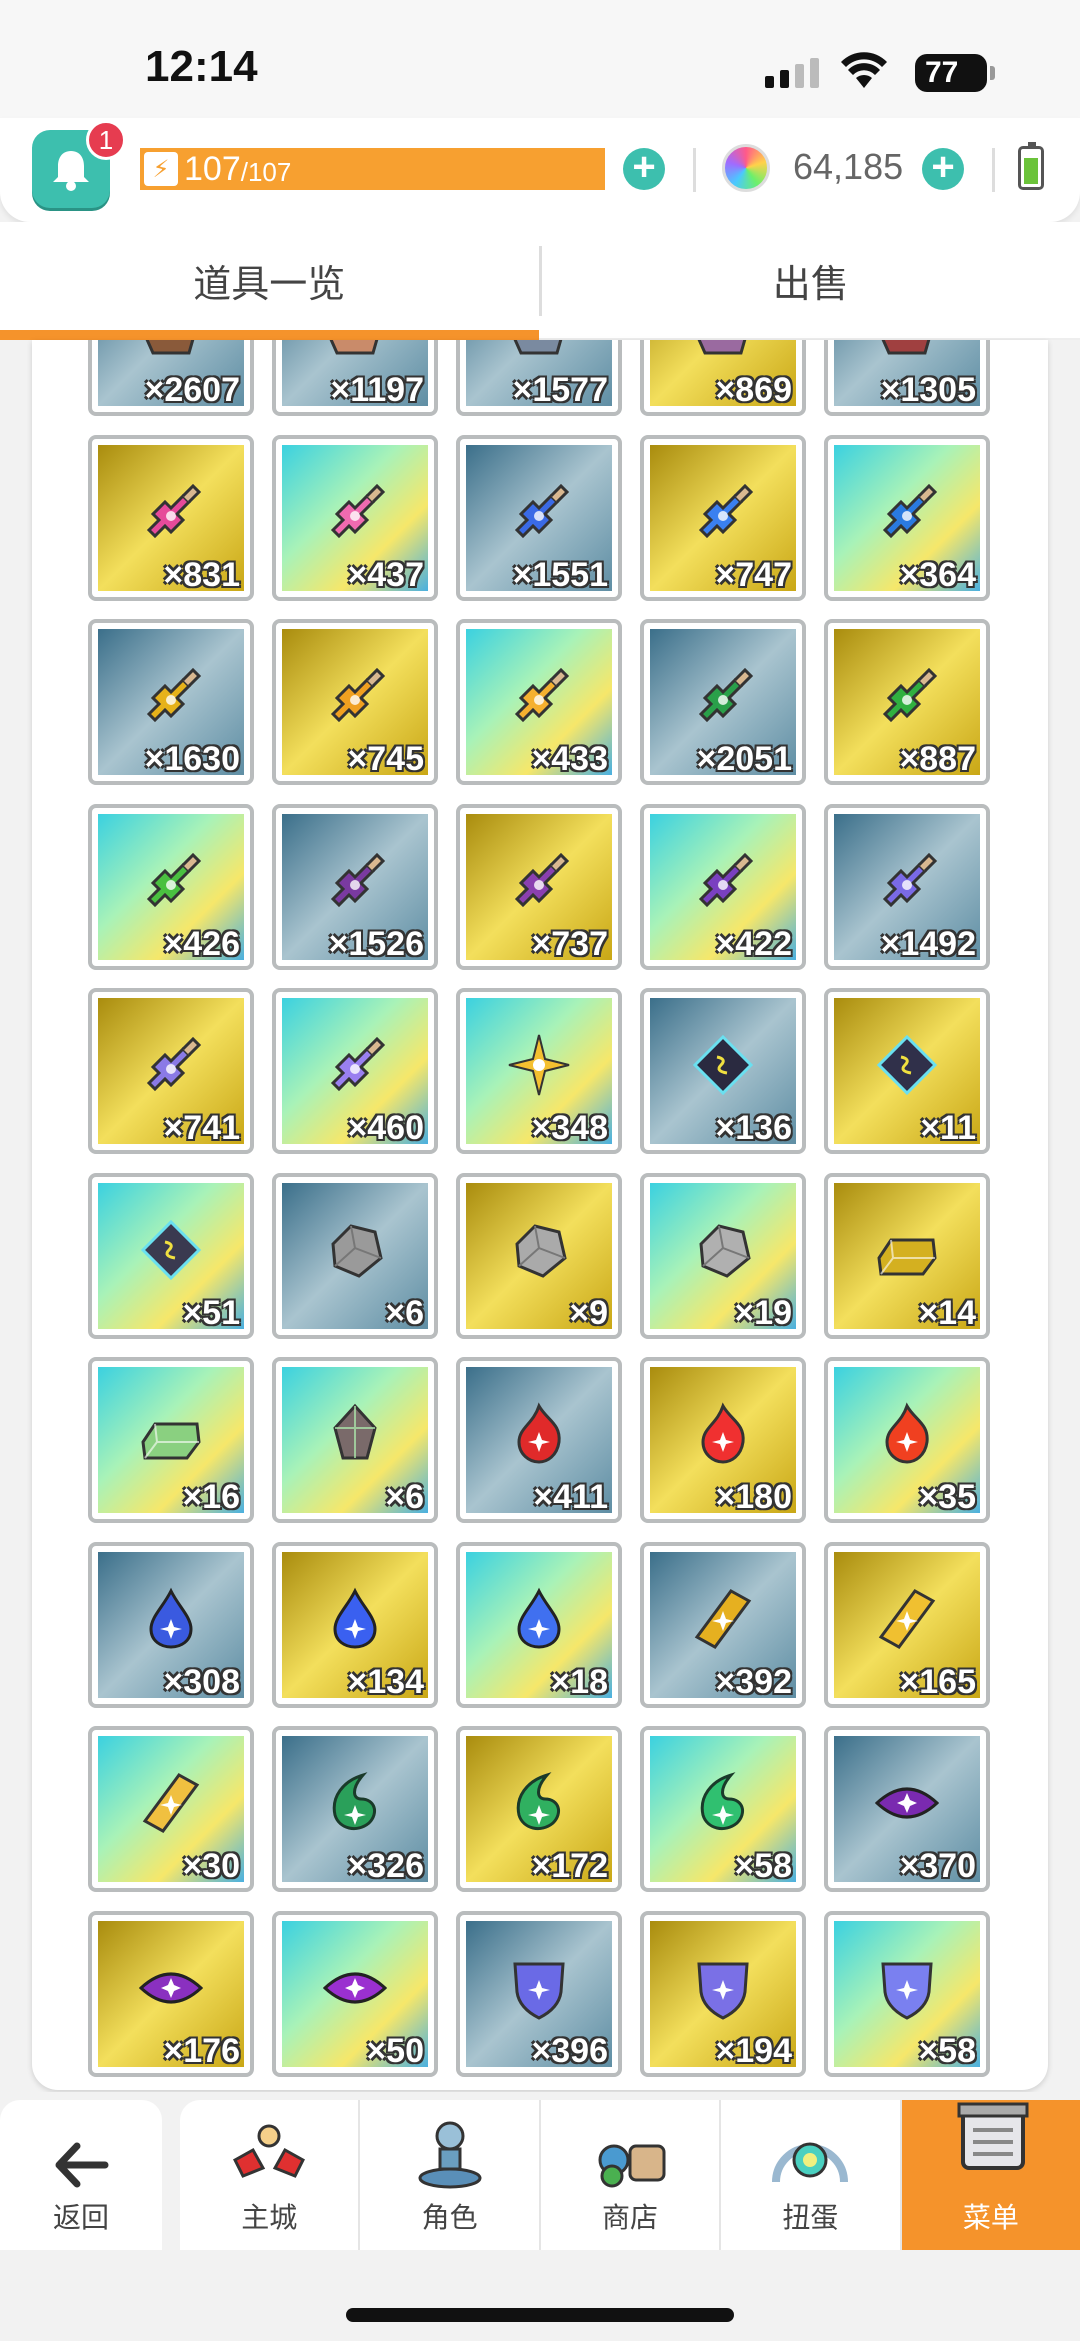  I want to click on inventory-item: ×1551, so click(539, 517).